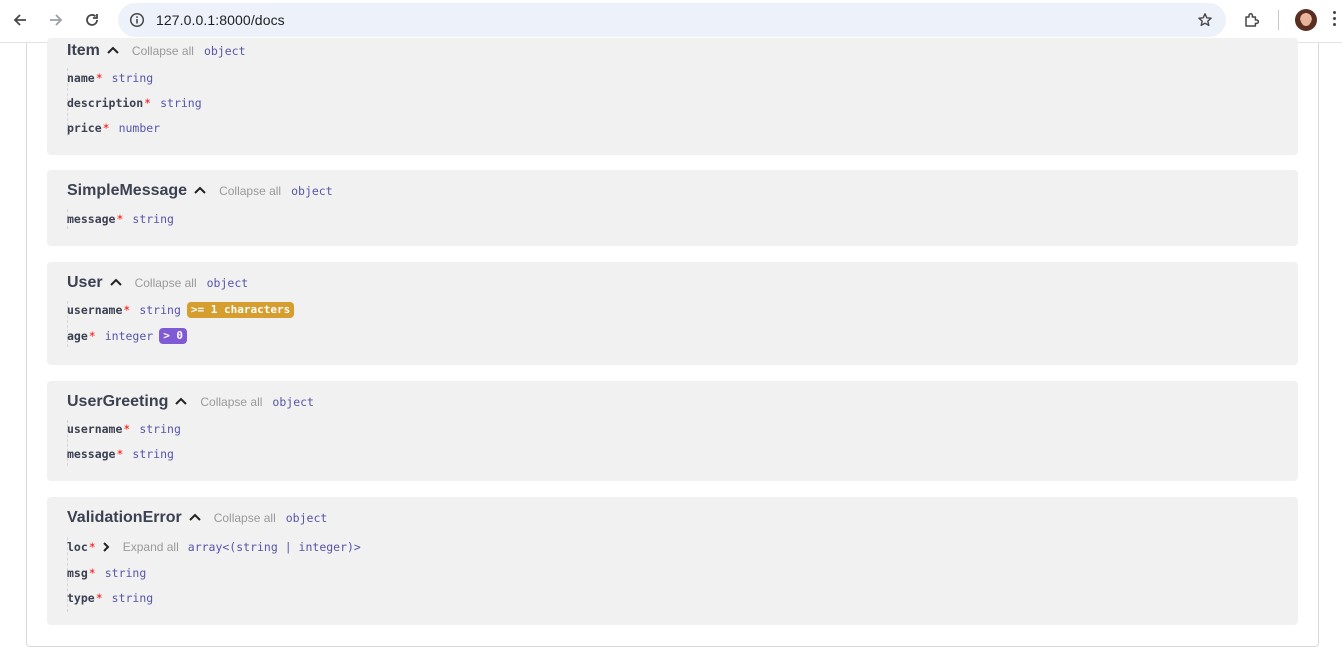  I want to click on url-text: 127.0.0.1:8000/docs, so click(220, 20).